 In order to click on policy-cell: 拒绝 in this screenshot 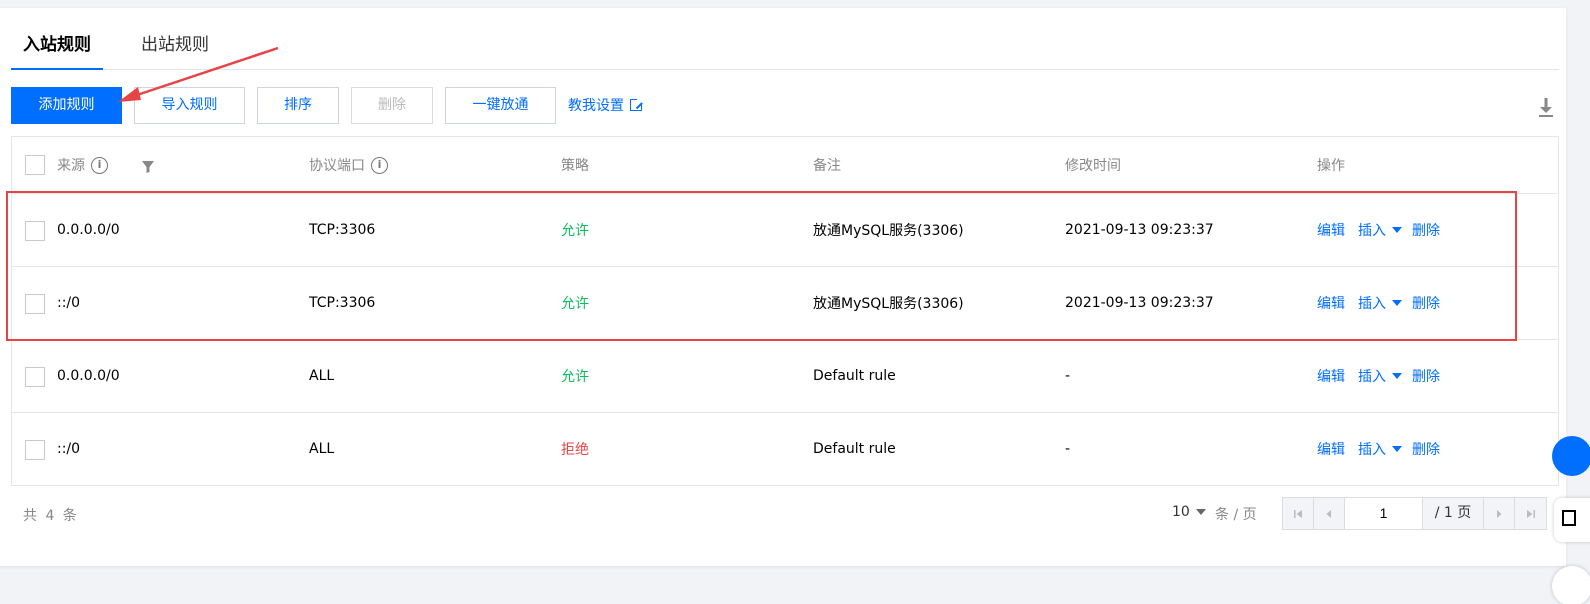, I will do `click(575, 450)`.